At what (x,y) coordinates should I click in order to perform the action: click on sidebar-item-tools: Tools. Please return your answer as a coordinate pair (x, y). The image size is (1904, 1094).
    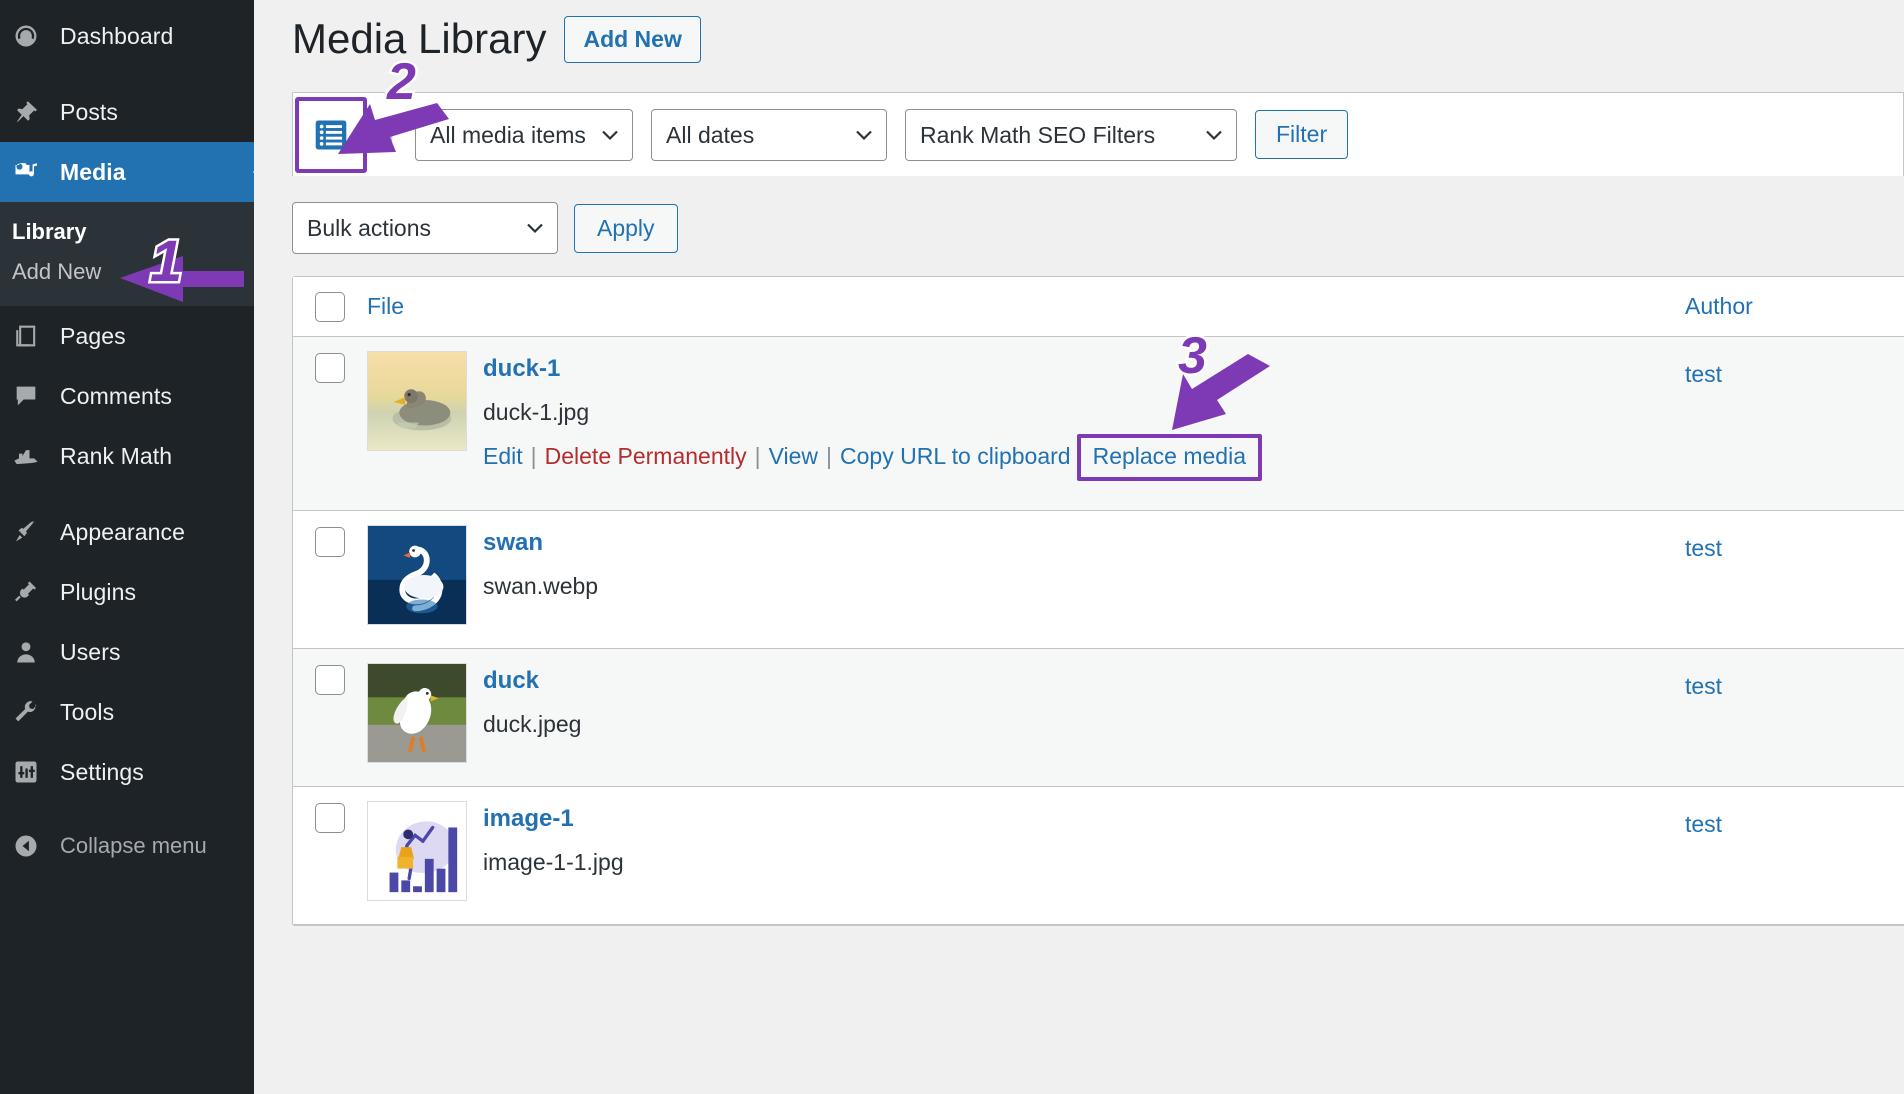
    Looking at the image, I should click on (127, 712).